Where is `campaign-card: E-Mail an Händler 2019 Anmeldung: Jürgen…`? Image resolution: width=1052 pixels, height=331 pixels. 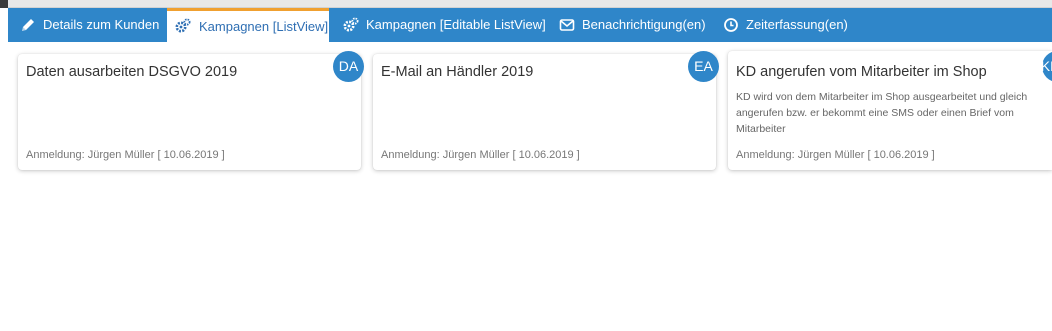 campaign-card: E-Mail an Händler 2019 Anmeldung: Jürgen… is located at coordinates (546, 110).